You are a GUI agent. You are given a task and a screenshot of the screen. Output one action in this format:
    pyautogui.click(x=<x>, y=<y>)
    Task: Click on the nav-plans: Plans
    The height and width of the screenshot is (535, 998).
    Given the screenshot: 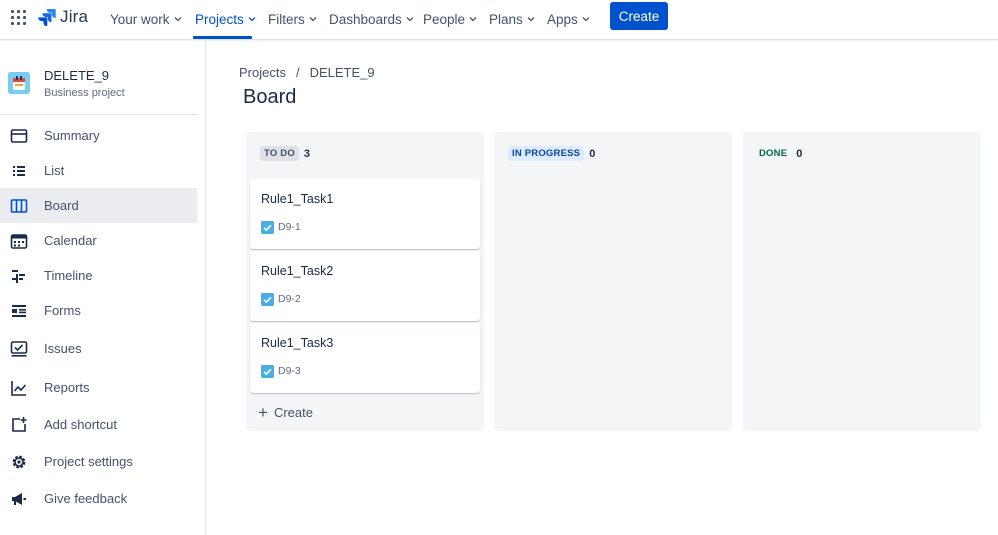 What is the action you would take?
    pyautogui.click(x=512, y=19)
    